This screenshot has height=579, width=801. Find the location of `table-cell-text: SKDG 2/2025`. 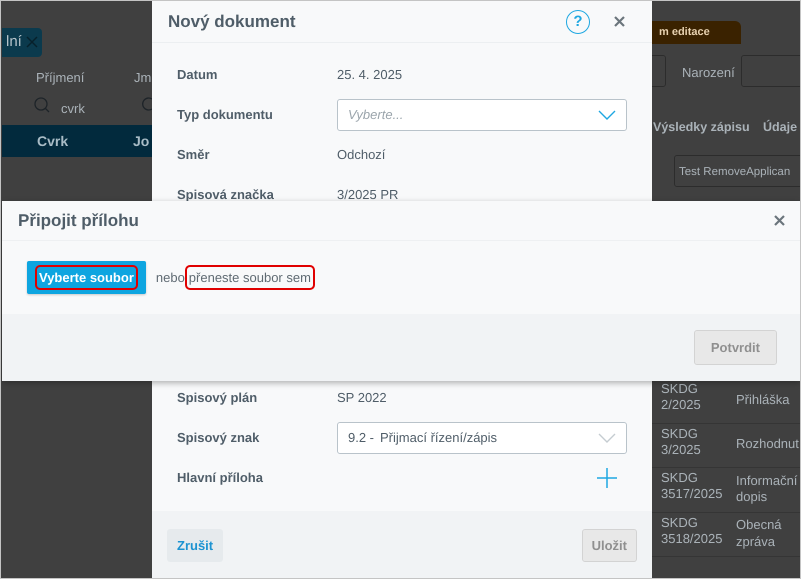

table-cell-text: SKDG 2/2025 is located at coordinates (681, 397).